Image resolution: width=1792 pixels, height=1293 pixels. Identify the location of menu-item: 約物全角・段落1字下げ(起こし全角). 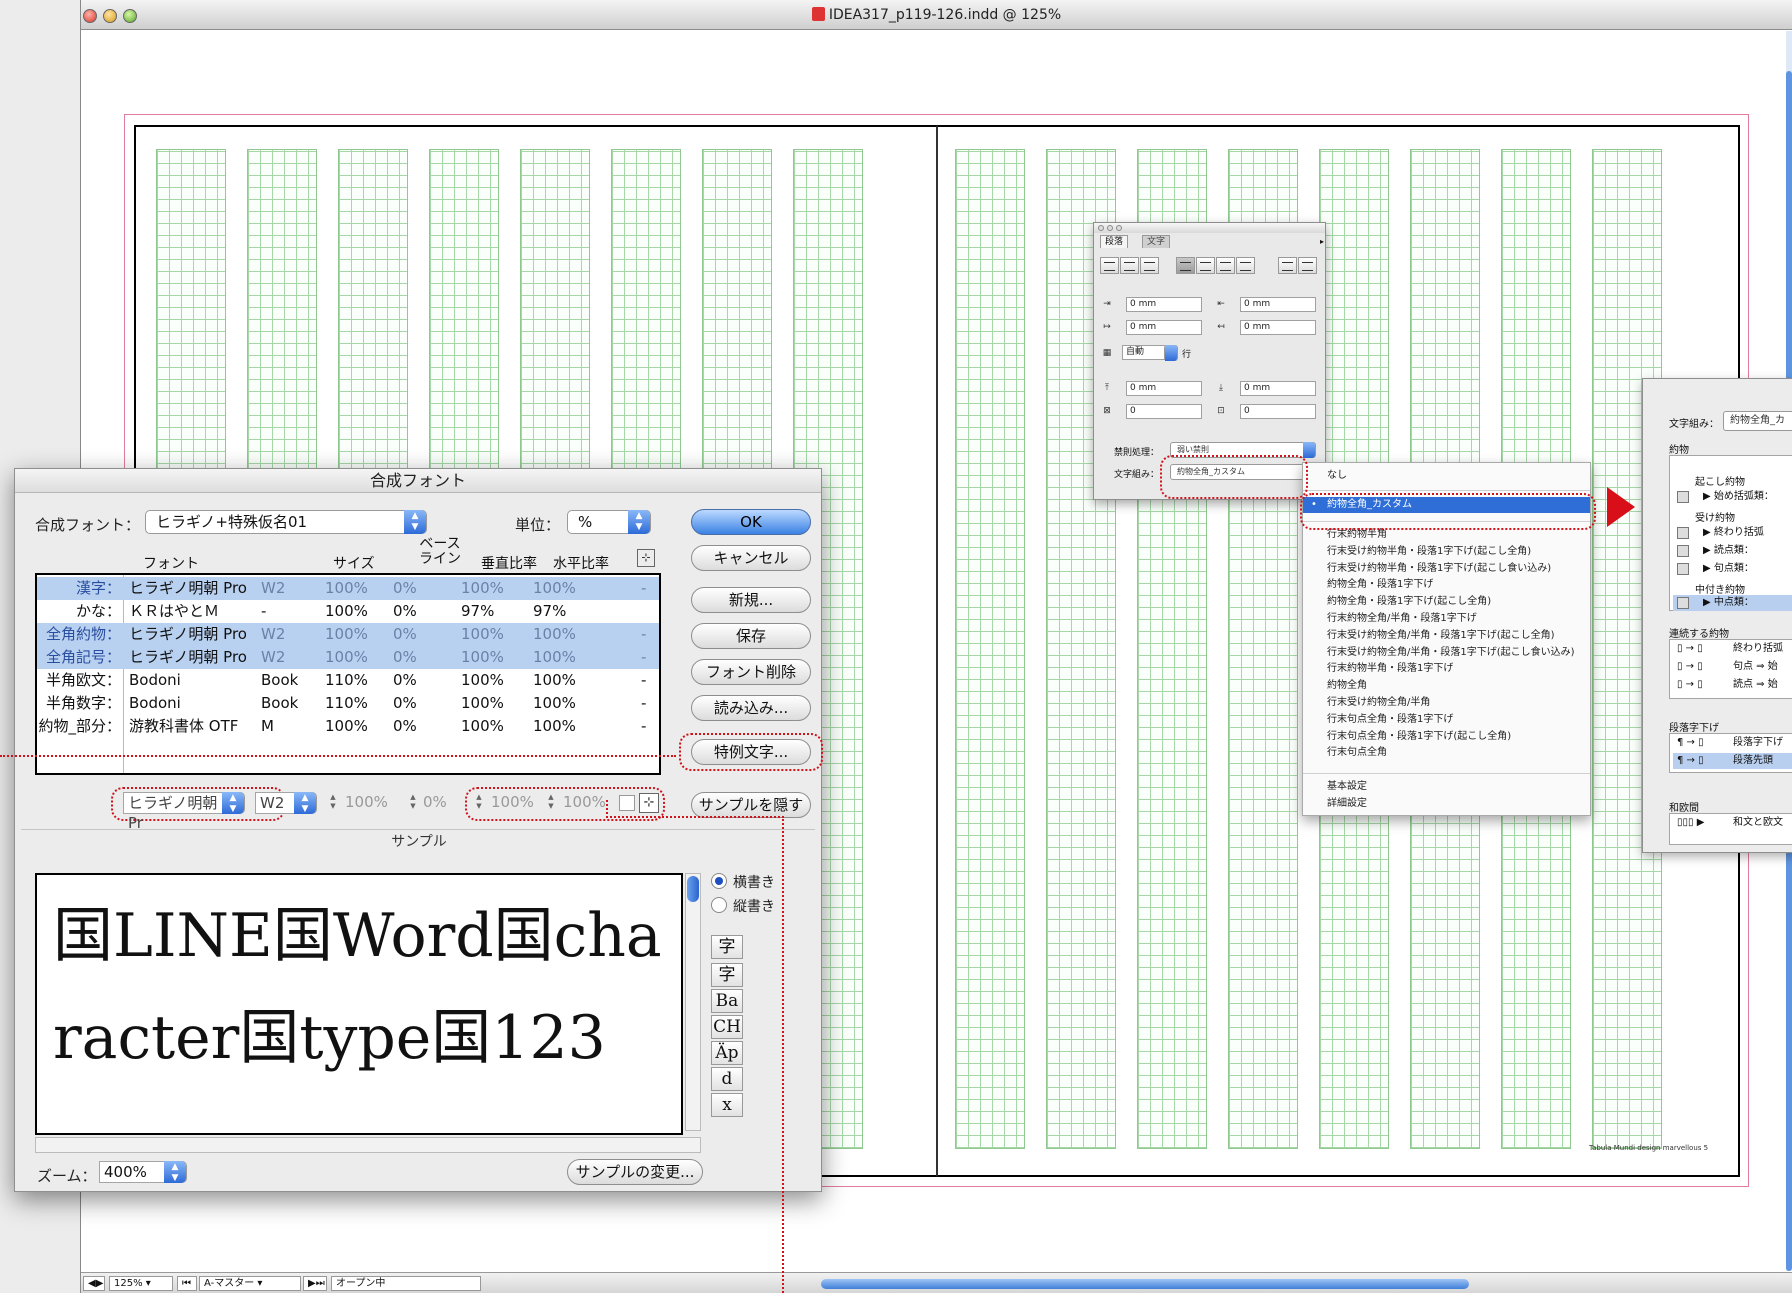
(1409, 602).